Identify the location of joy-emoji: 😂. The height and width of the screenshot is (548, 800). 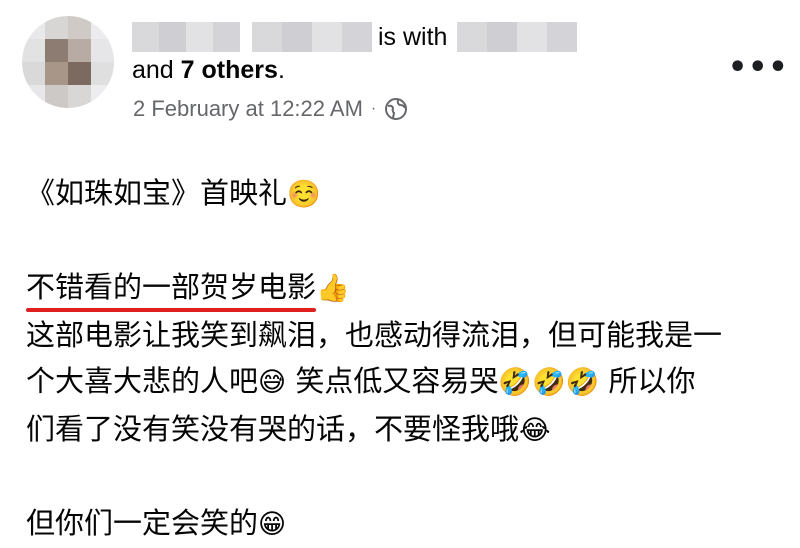
(535, 430).